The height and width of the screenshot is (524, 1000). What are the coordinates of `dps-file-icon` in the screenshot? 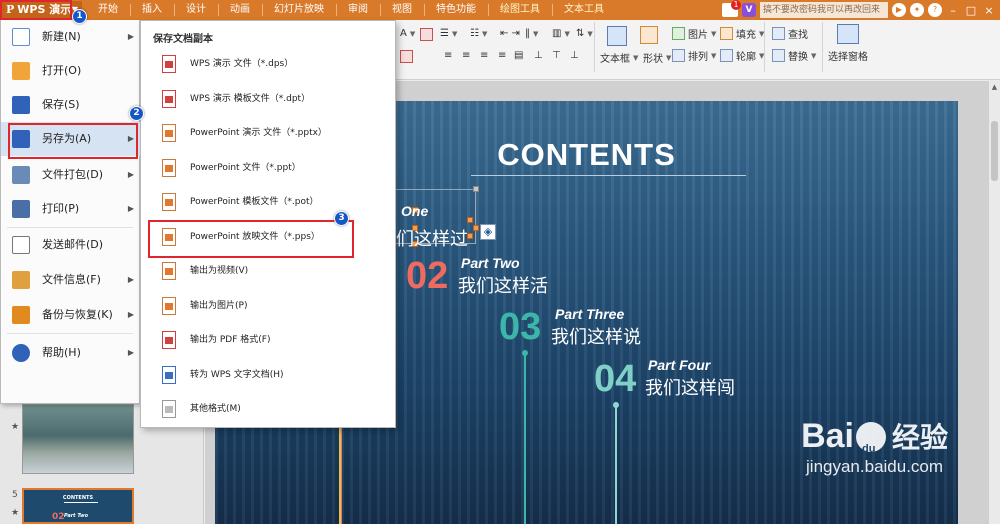 It's located at (169, 64).